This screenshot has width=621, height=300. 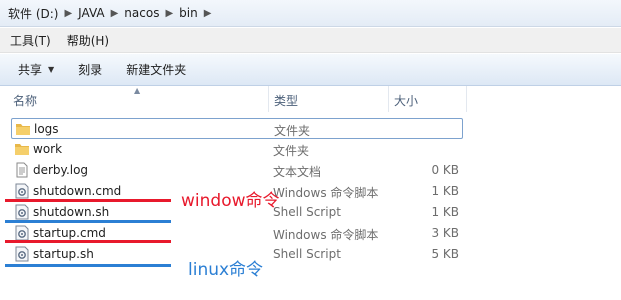 I want to click on chevron-down-icon: ▼, so click(x=51, y=69).